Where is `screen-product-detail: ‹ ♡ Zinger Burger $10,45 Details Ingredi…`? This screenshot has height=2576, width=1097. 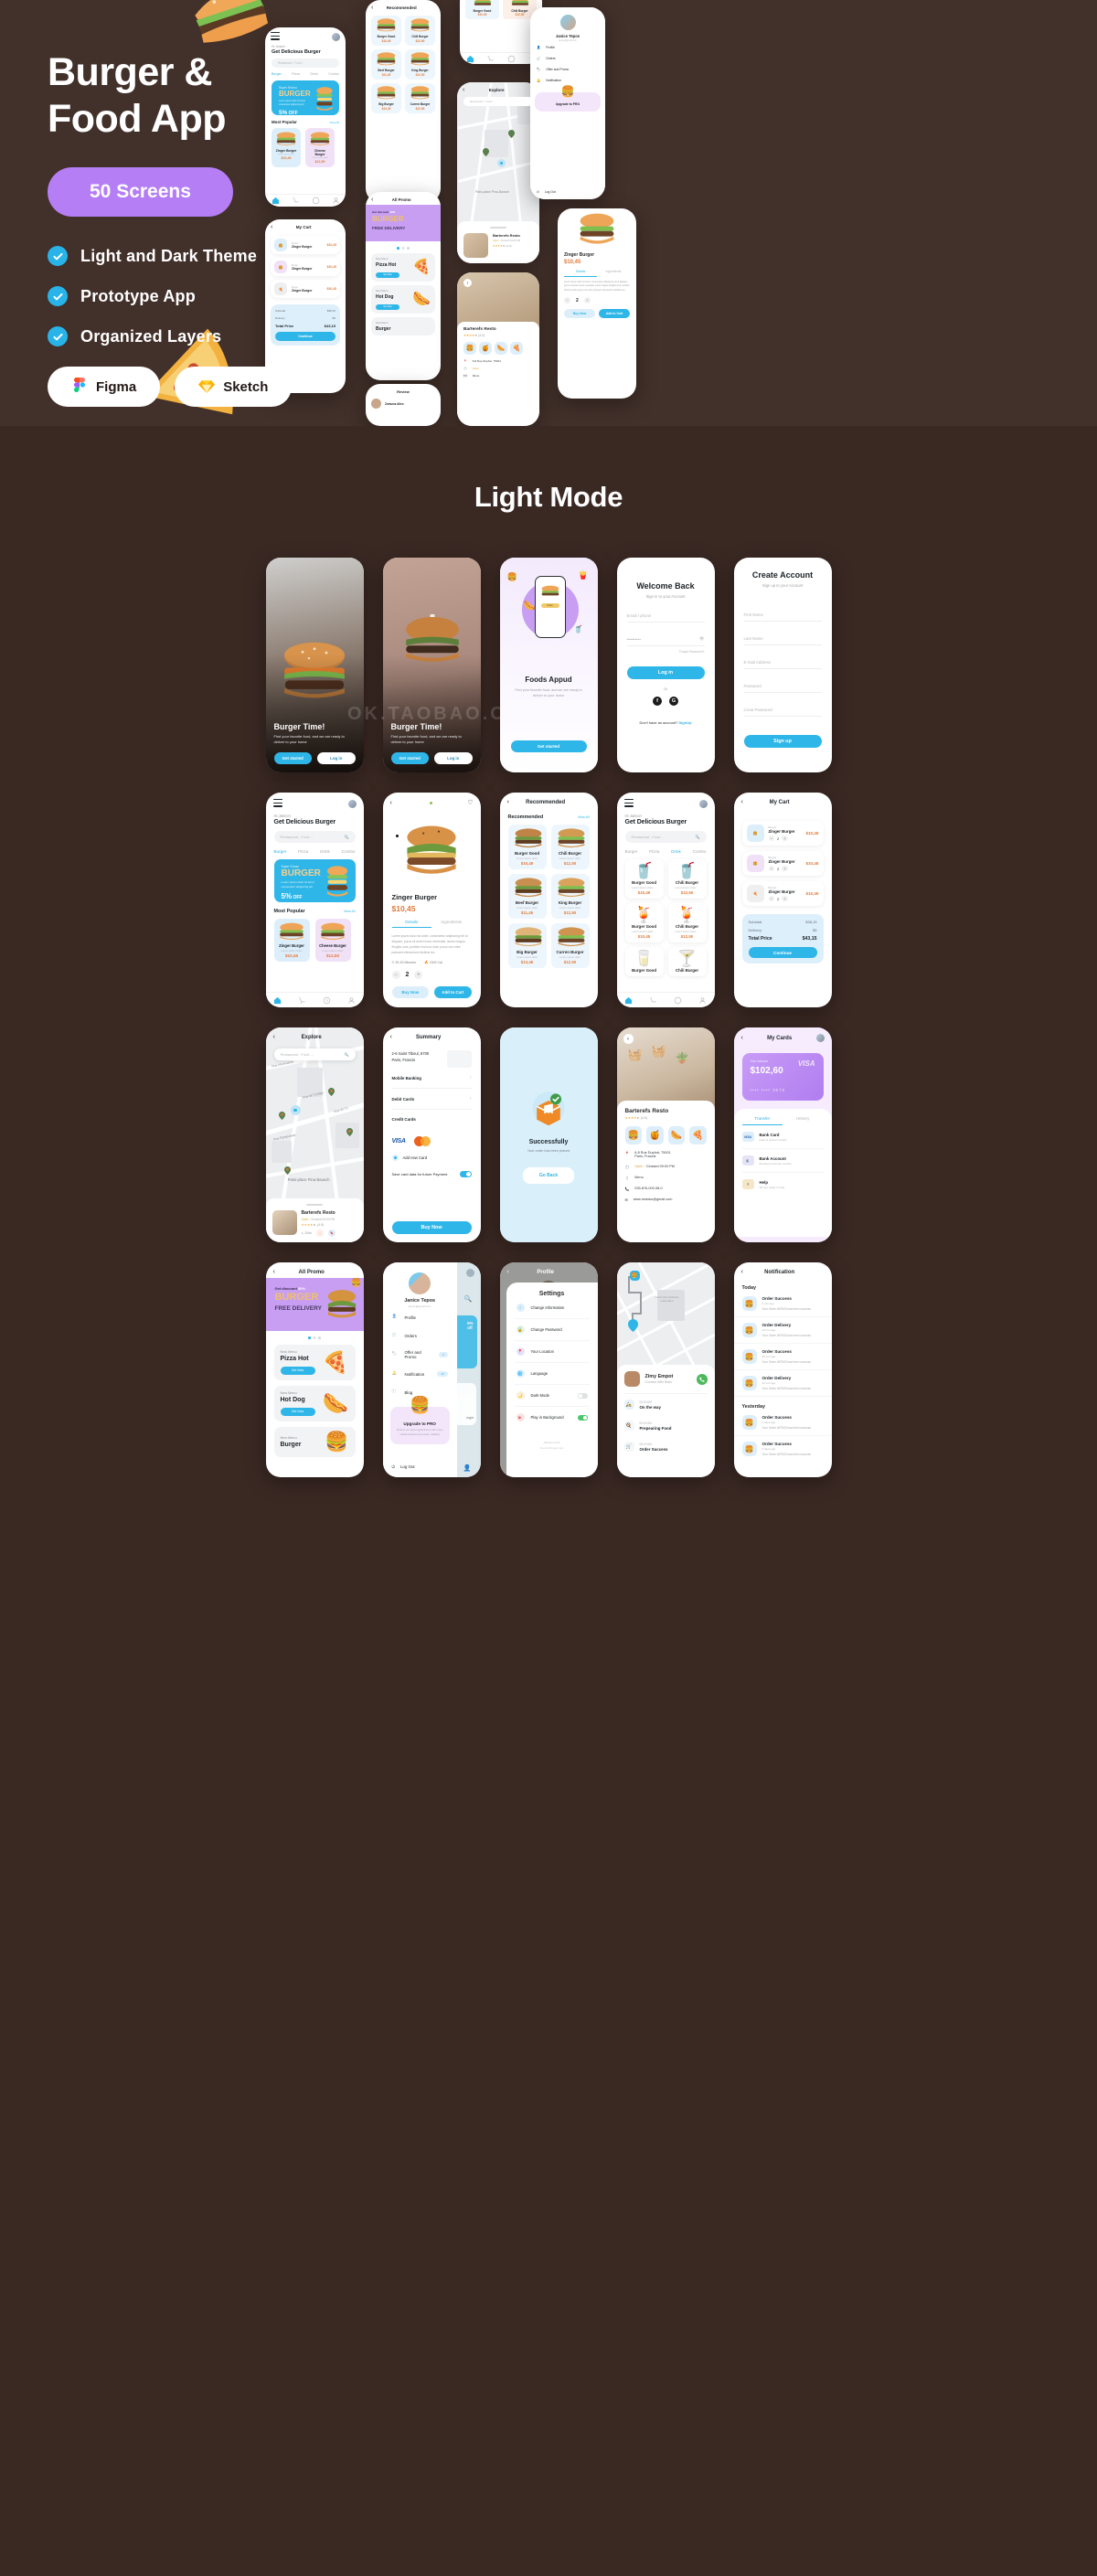
screen-product-detail: ‹ ♡ Zinger Burger $10,45 Details Ingredi… is located at coordinates (431, 900).